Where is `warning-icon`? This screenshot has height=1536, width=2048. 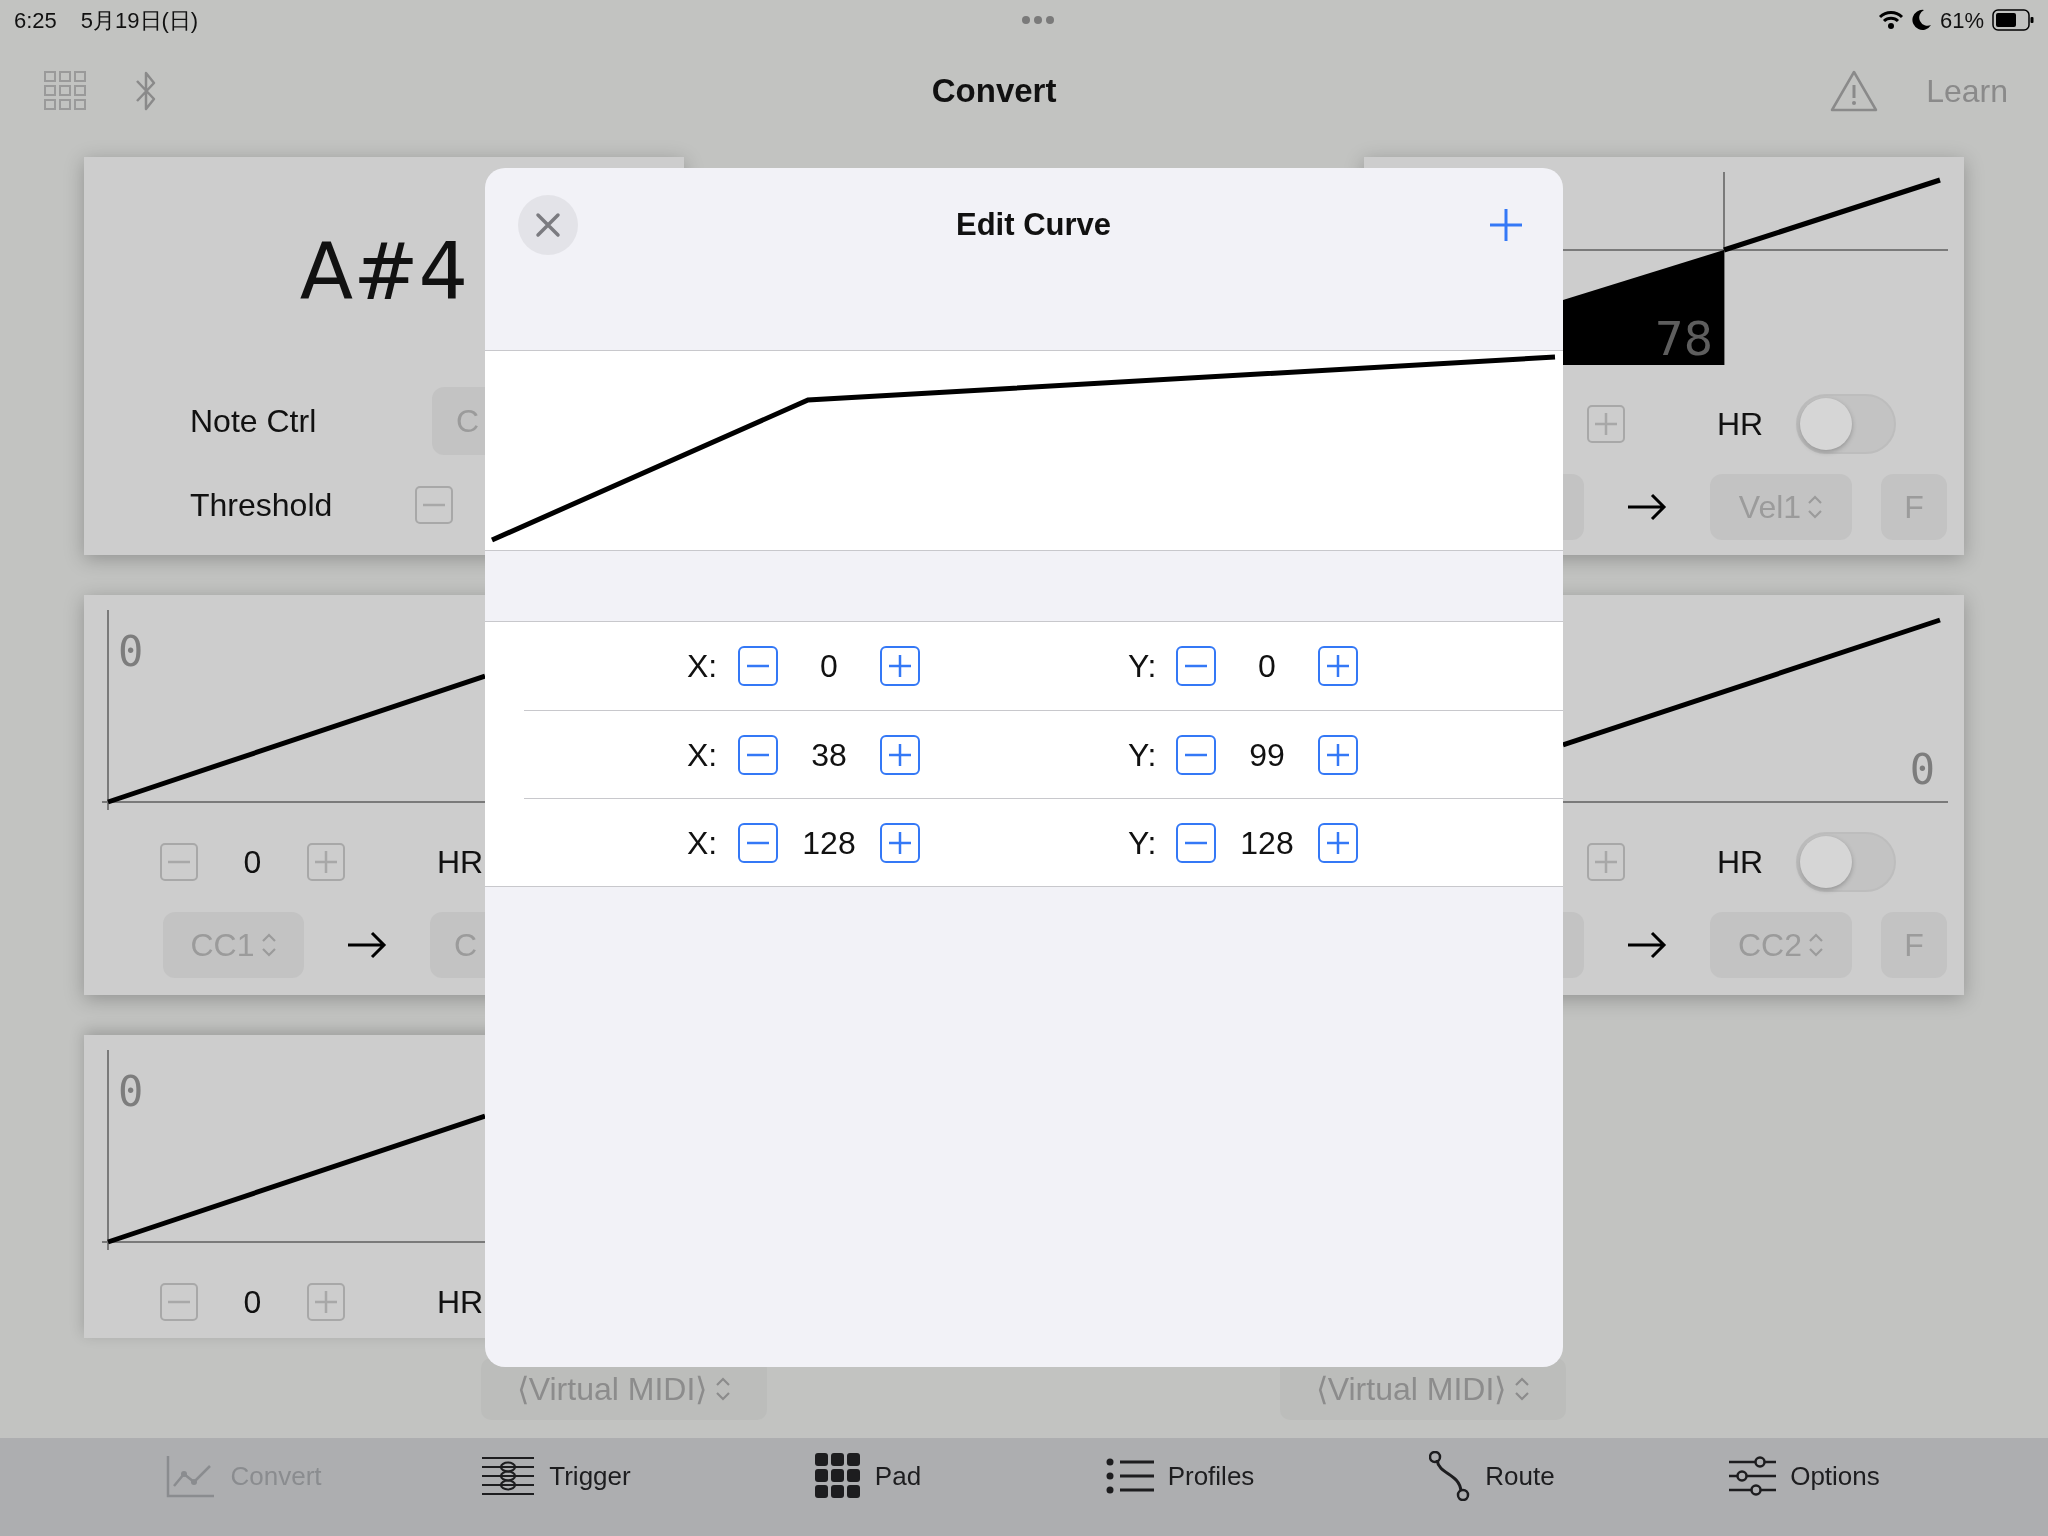
warning-icon is located at coordinates (1854, 90).